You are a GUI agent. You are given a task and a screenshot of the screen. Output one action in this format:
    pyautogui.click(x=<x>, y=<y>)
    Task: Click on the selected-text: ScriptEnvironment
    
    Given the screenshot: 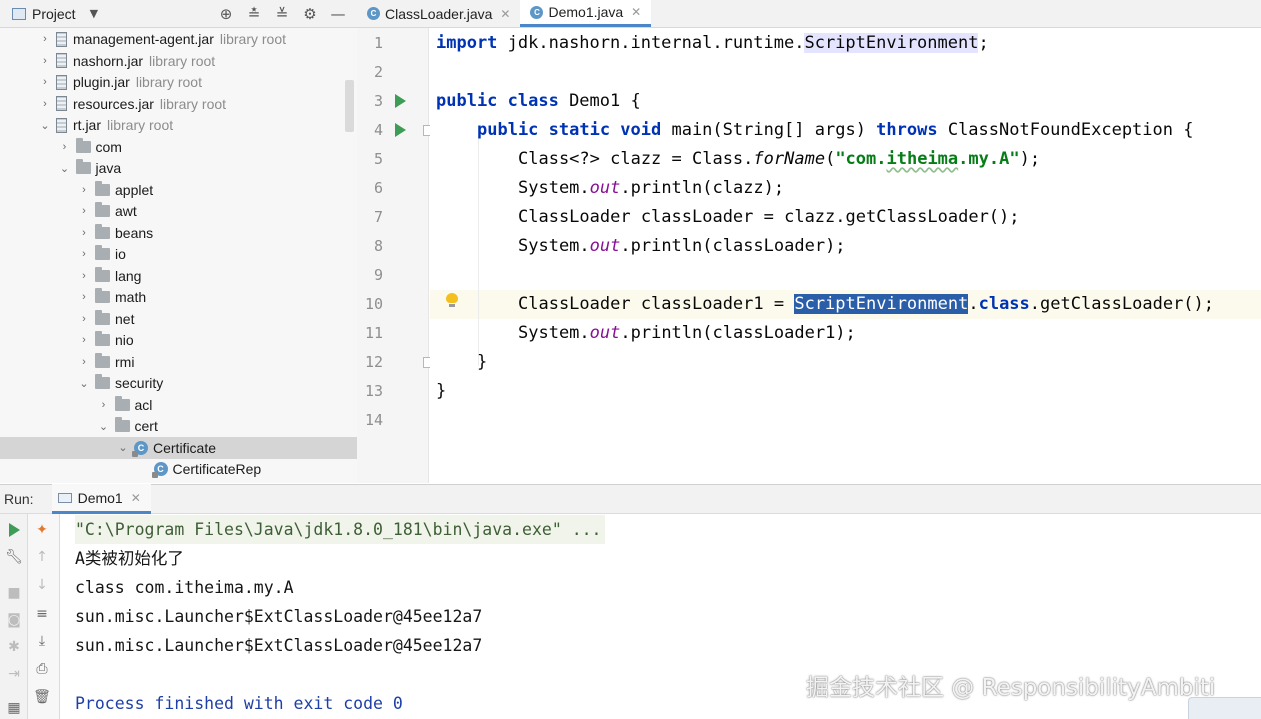 What is the action you would take?
    pyautogui.click(x=881, y=304)
    